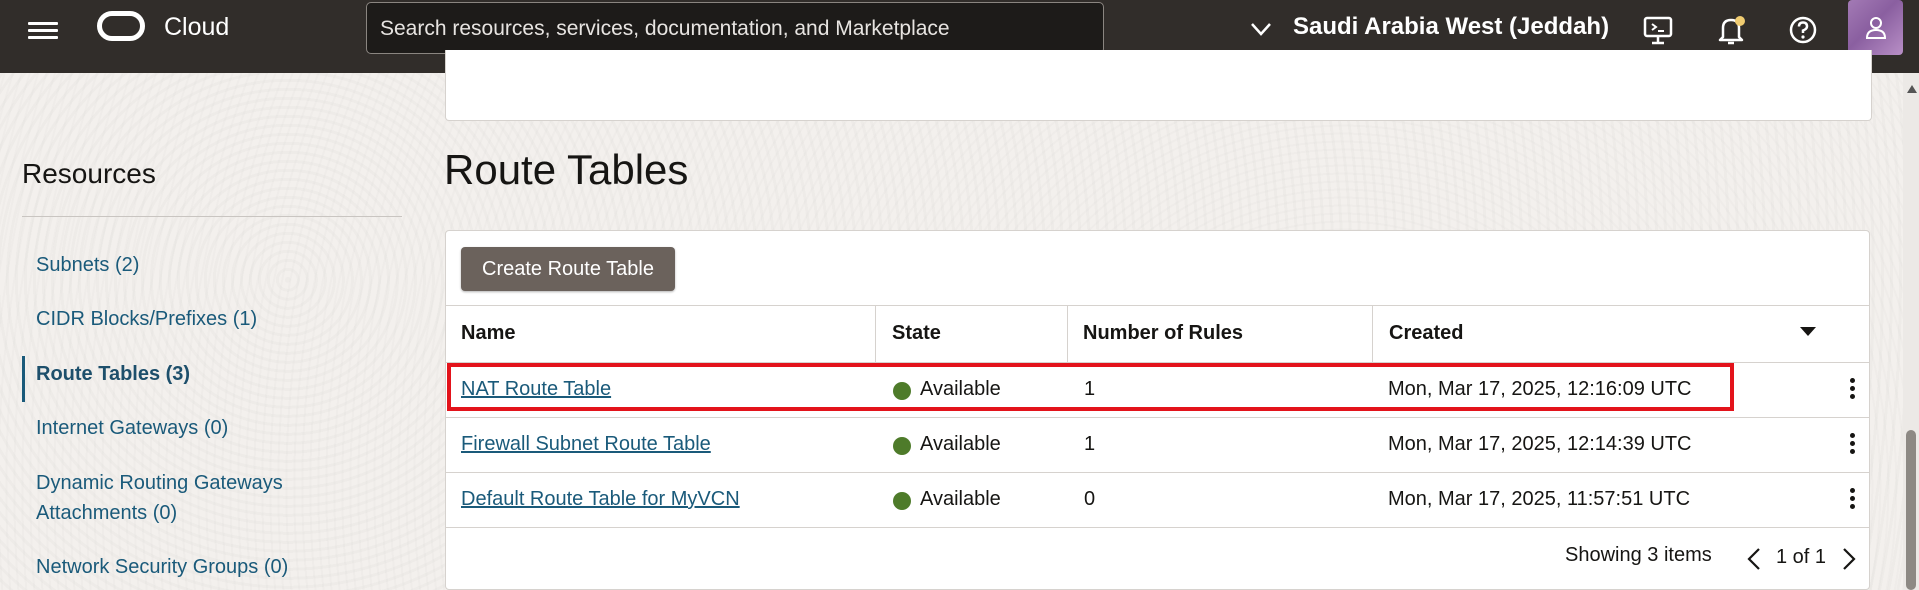 The width and height of the screenshot is (1919, 590). Describe the element at coordinates (212, 216) in the screenshot. I see `divider` at that location.